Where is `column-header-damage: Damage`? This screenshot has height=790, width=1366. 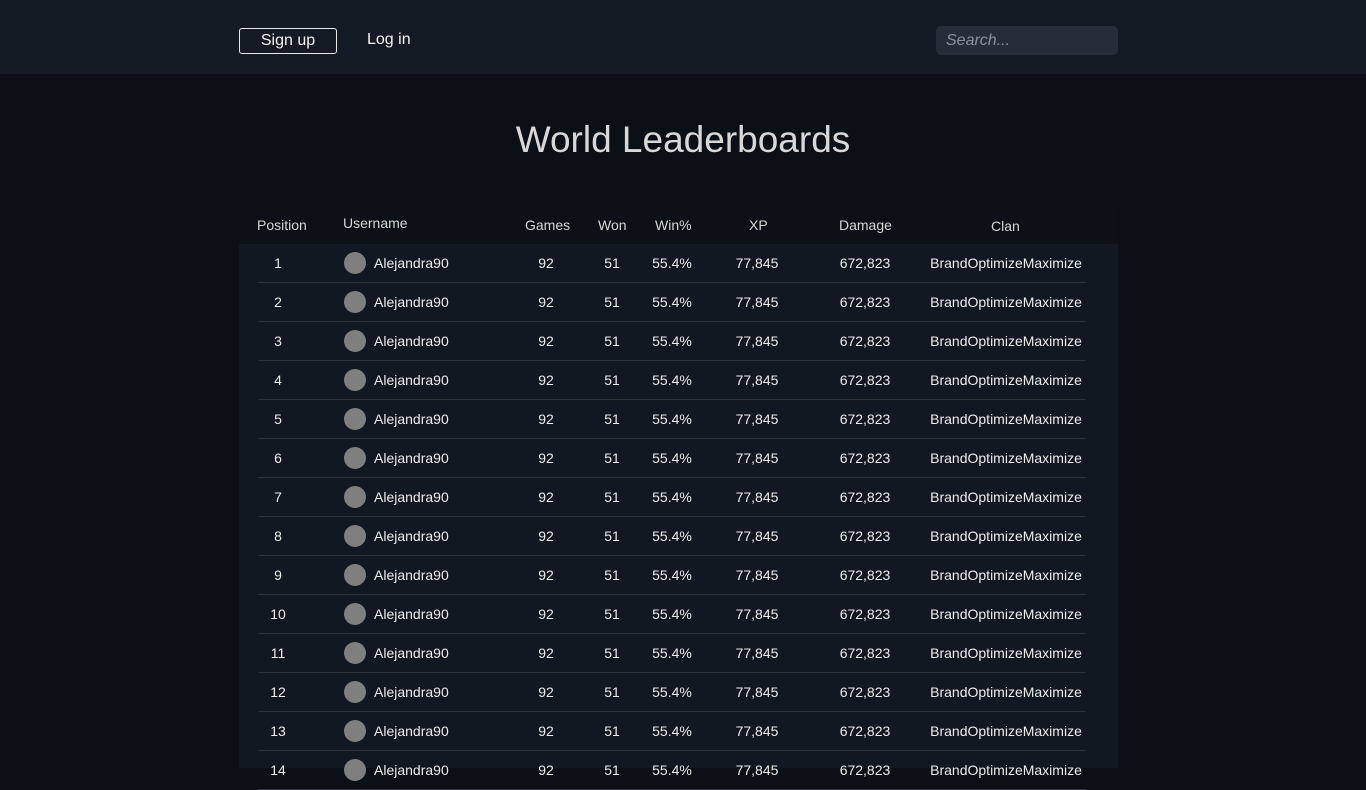 column-header-damage: Damage is located at coordinates (865, 225).